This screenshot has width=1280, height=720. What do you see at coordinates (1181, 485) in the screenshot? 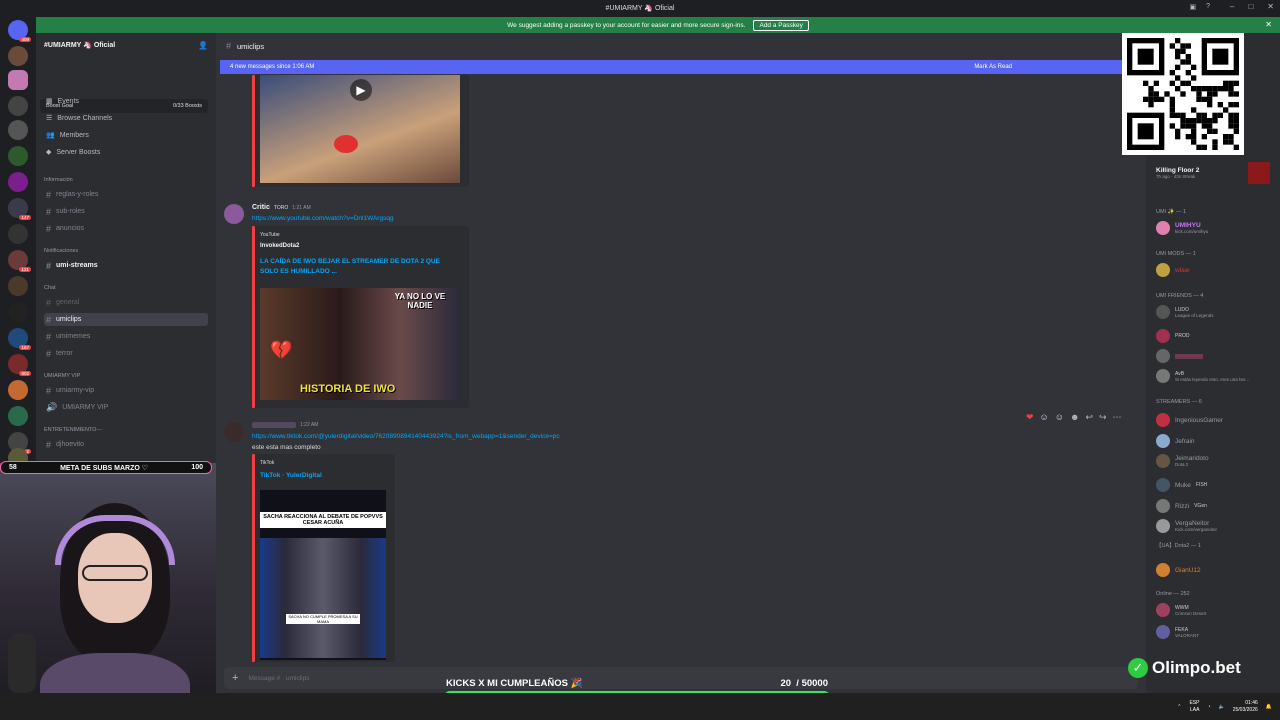
I see `member-item: Muke FISH` at bounding box center [1181, 485].